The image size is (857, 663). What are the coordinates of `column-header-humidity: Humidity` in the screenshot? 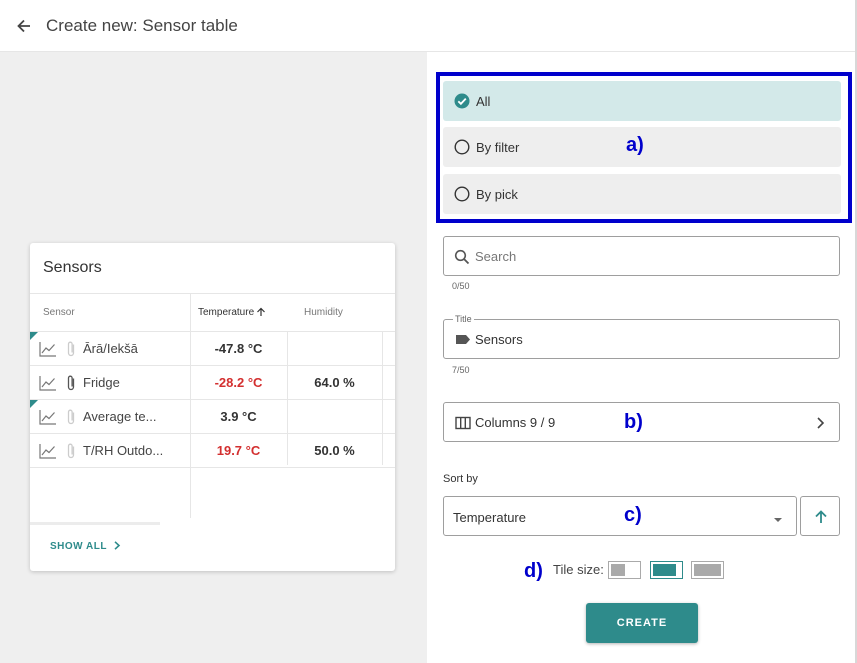 It's located at (323, 312).